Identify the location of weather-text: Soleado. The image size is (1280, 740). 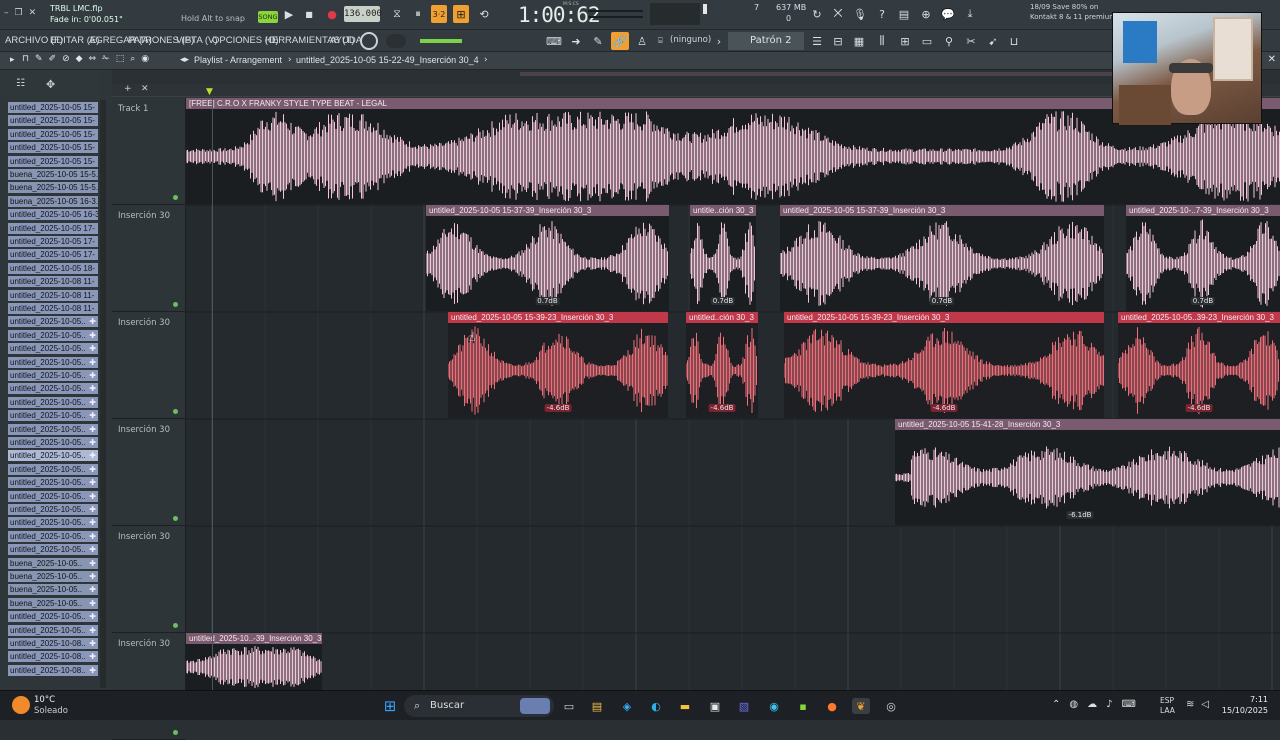
(51, 711).